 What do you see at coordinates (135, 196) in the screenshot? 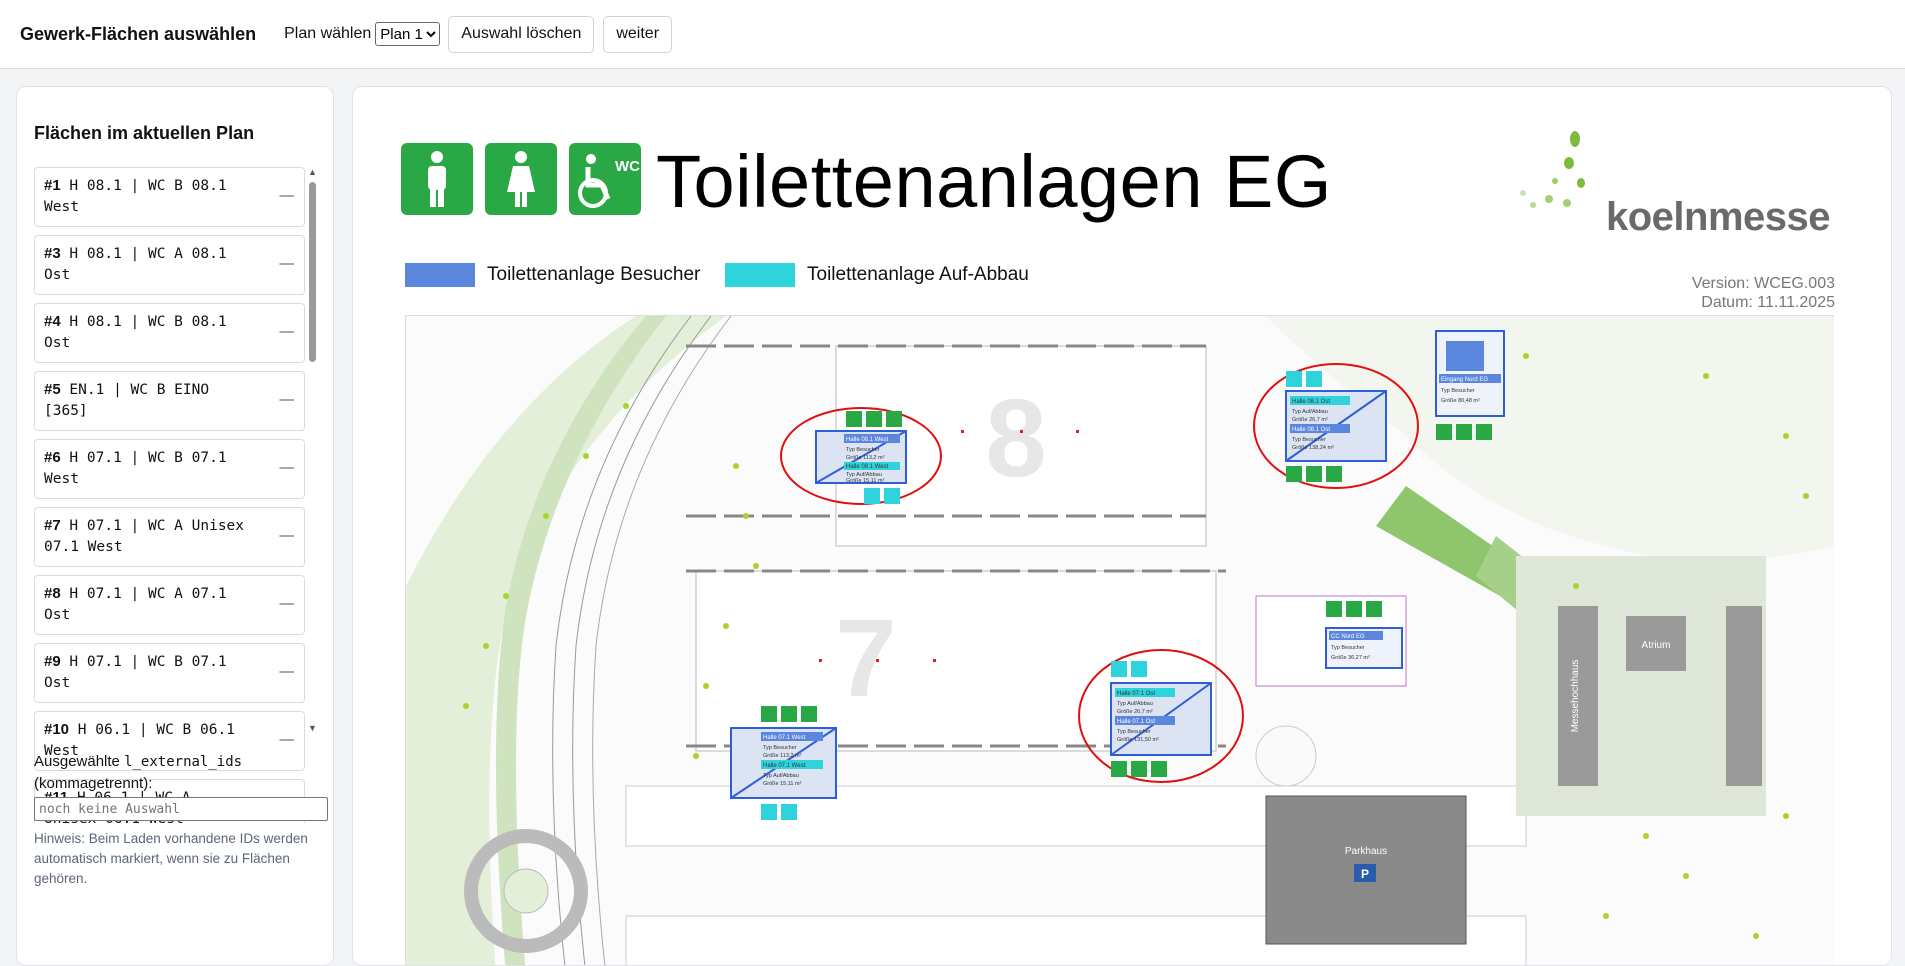
I see `list-item-label: #1 H 08.1 | WC B 08.1 West` at bounding box center [135, 196].